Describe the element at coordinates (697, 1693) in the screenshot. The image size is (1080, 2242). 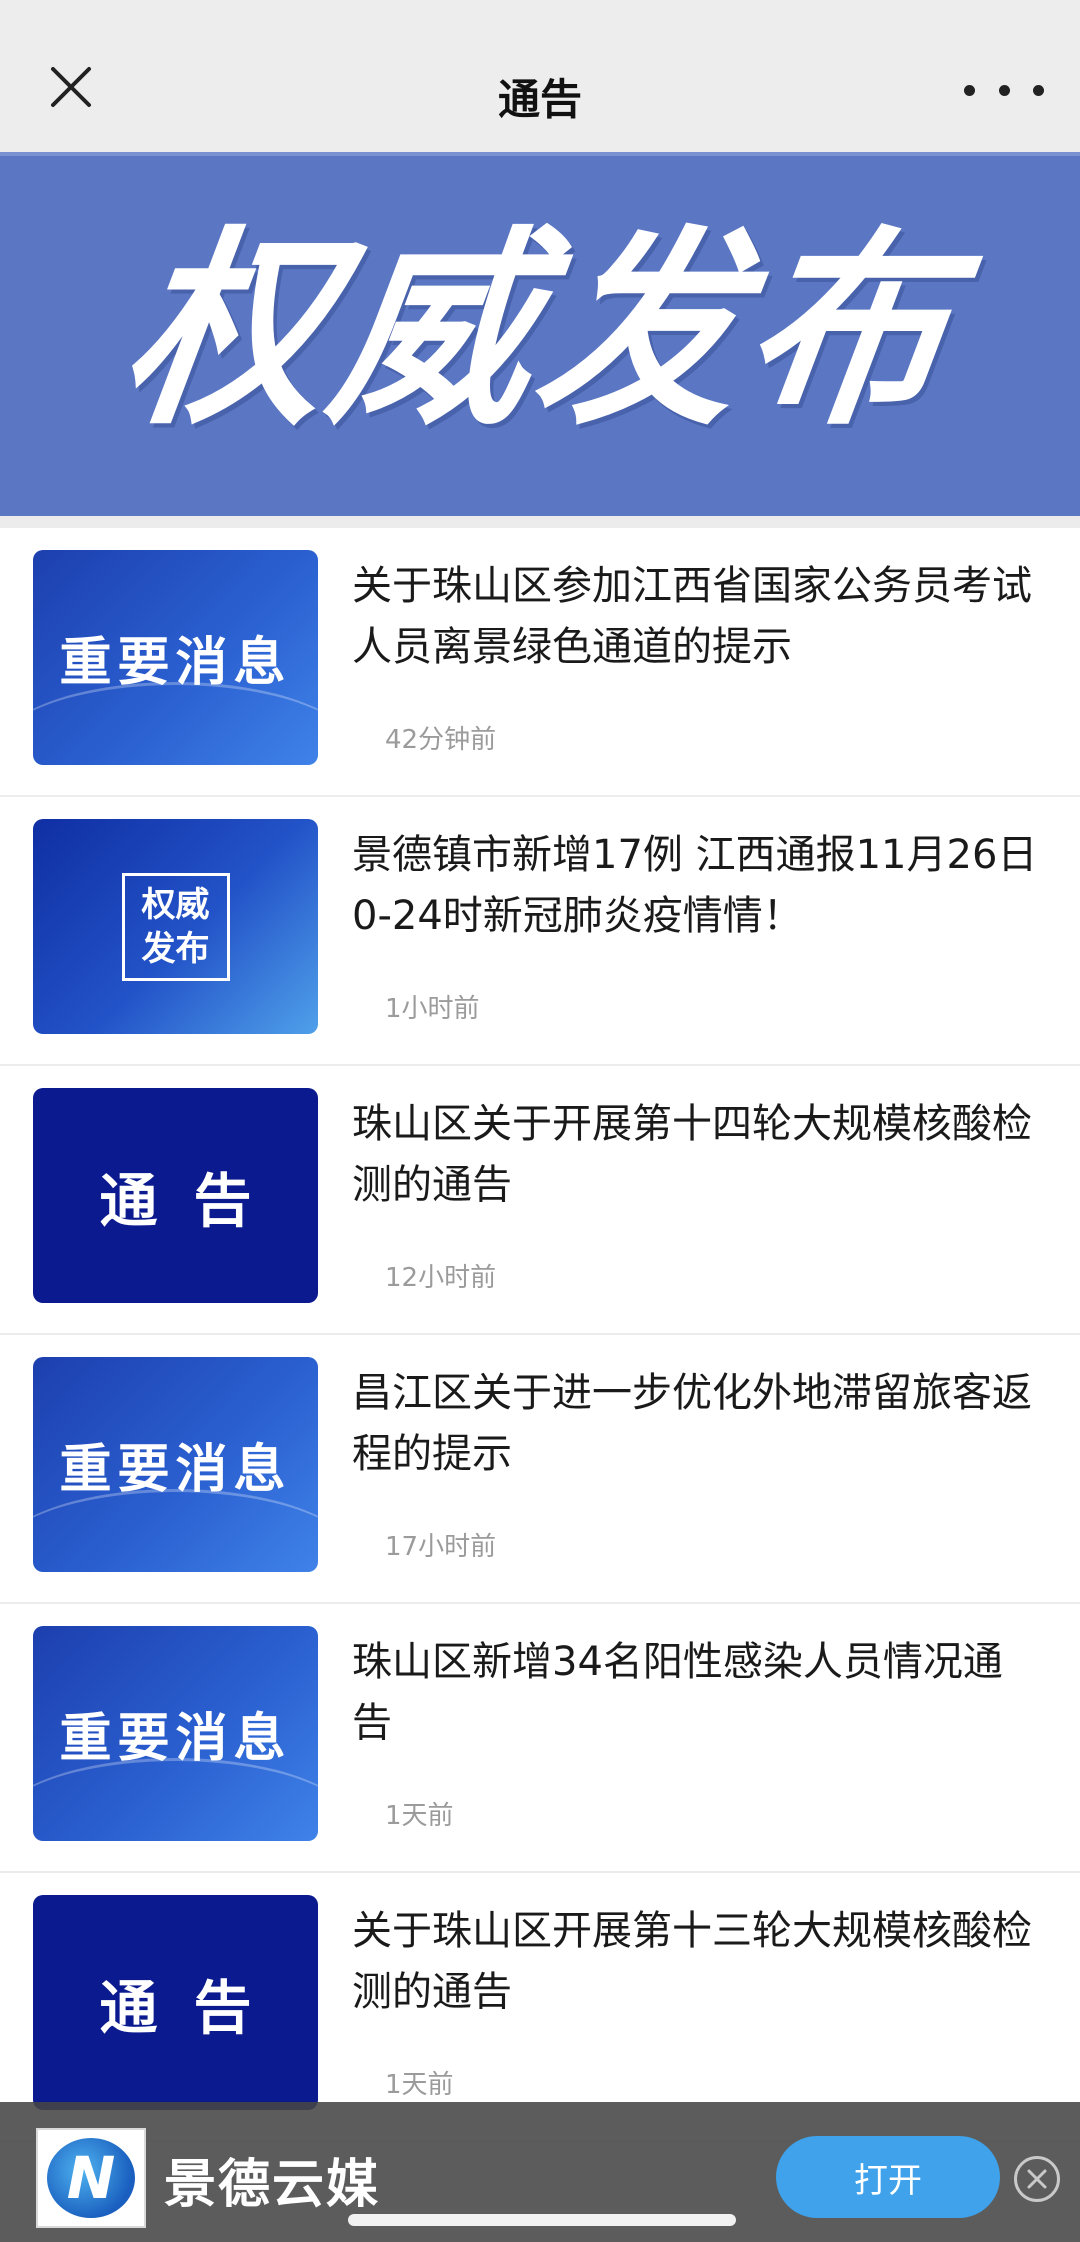
I see `news-title: 珠山区新增34名阳性感染人员情况通告` at that location.